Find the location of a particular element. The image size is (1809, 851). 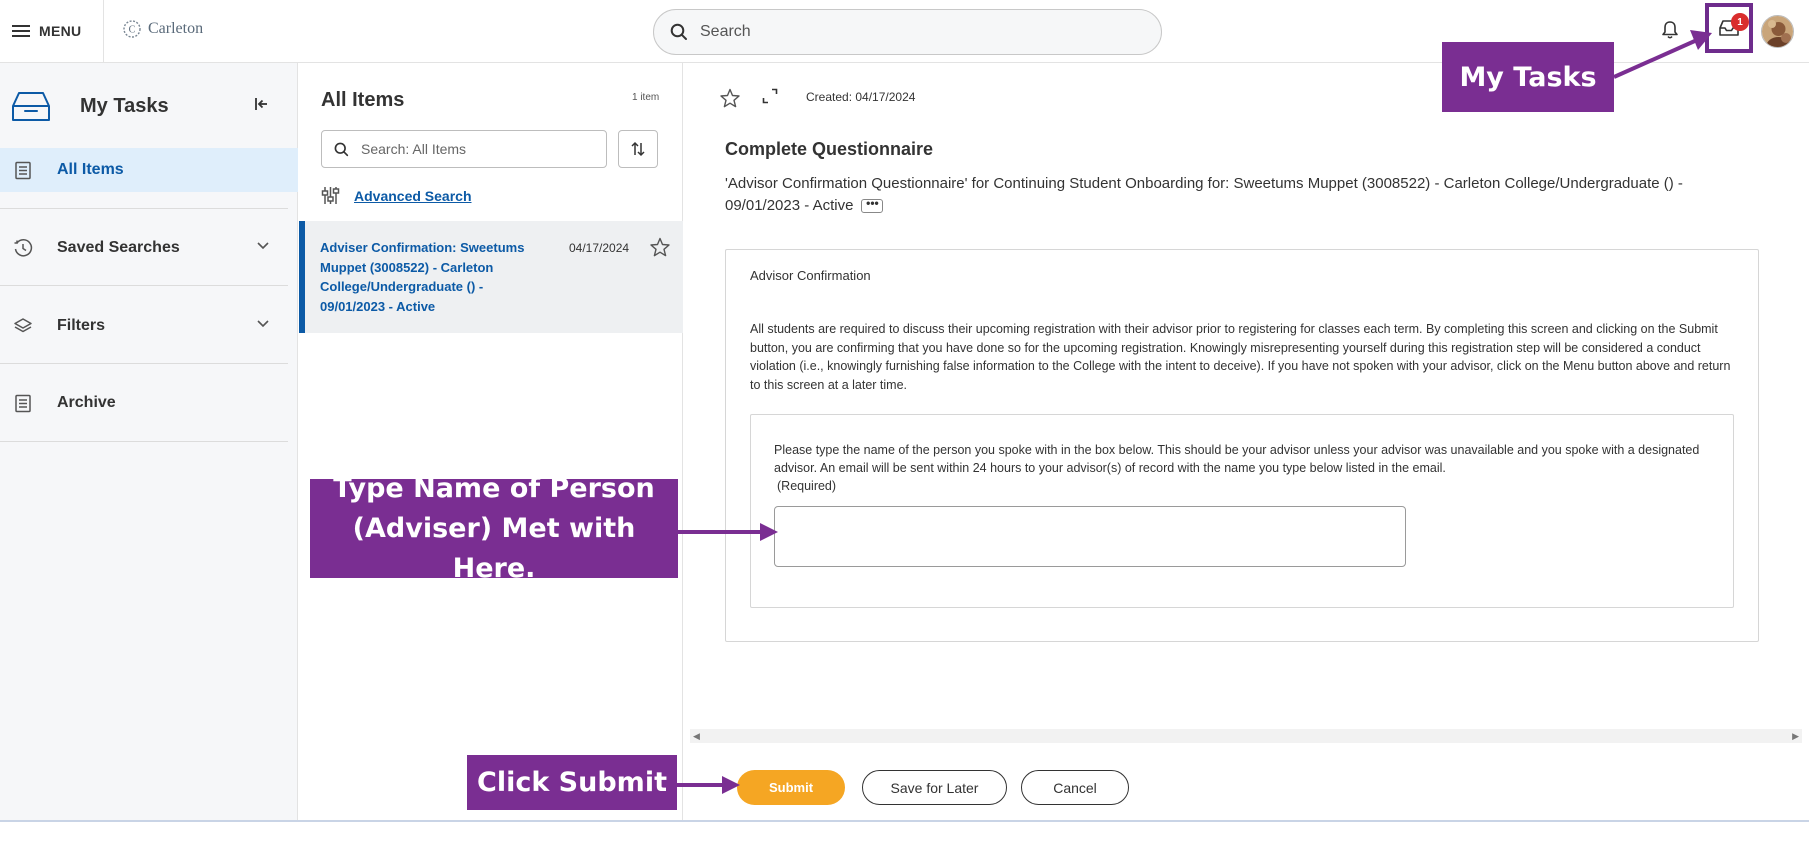

global-search is located at coordinates (907, 32).